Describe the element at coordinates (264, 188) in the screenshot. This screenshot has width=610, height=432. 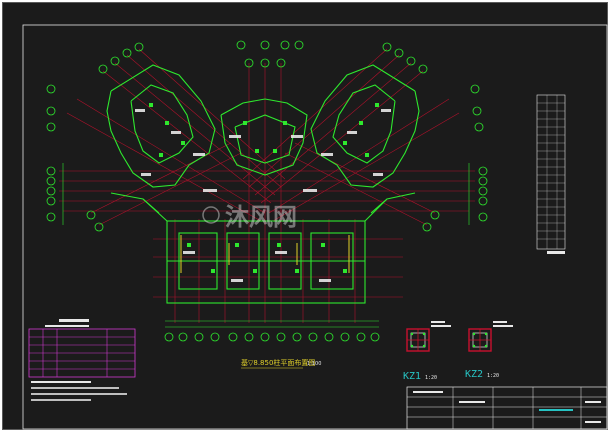
I see `column-markers` at that location.